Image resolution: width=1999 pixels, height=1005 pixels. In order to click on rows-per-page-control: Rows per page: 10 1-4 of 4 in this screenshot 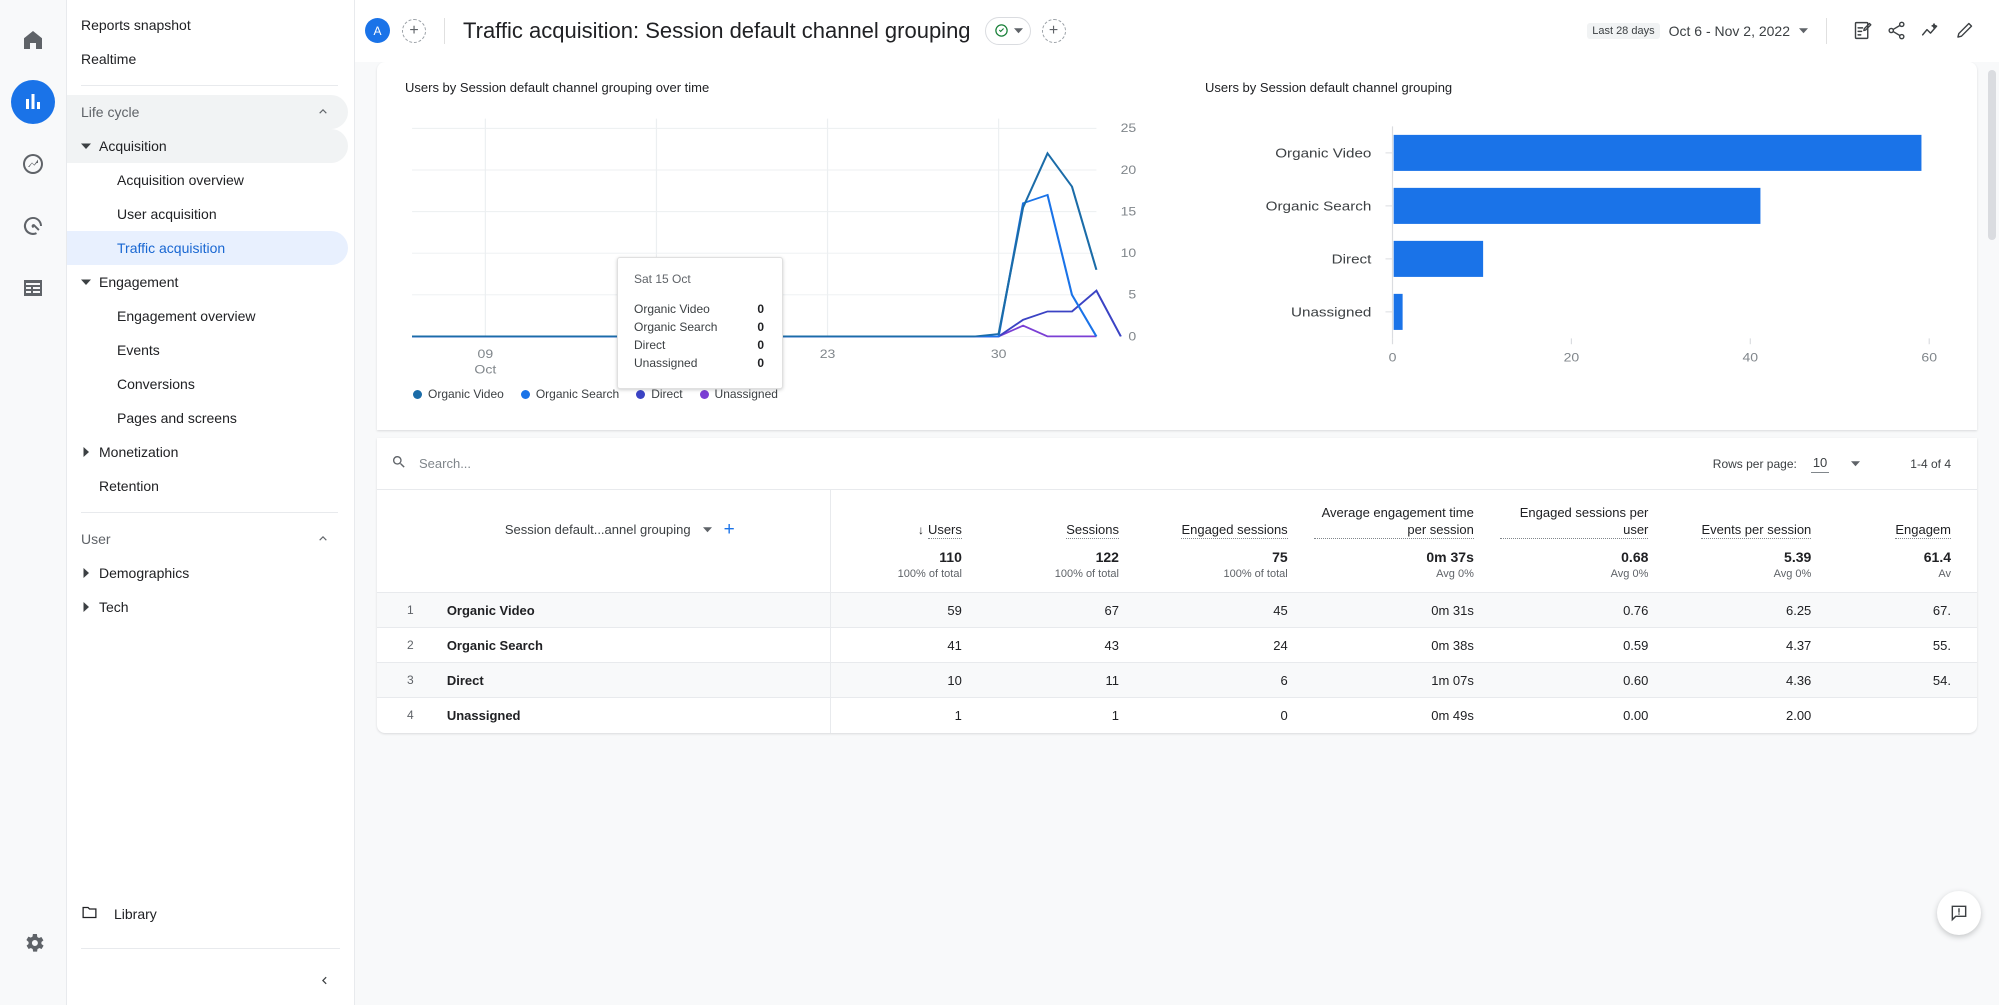, I will do `click(1832, 464)`.